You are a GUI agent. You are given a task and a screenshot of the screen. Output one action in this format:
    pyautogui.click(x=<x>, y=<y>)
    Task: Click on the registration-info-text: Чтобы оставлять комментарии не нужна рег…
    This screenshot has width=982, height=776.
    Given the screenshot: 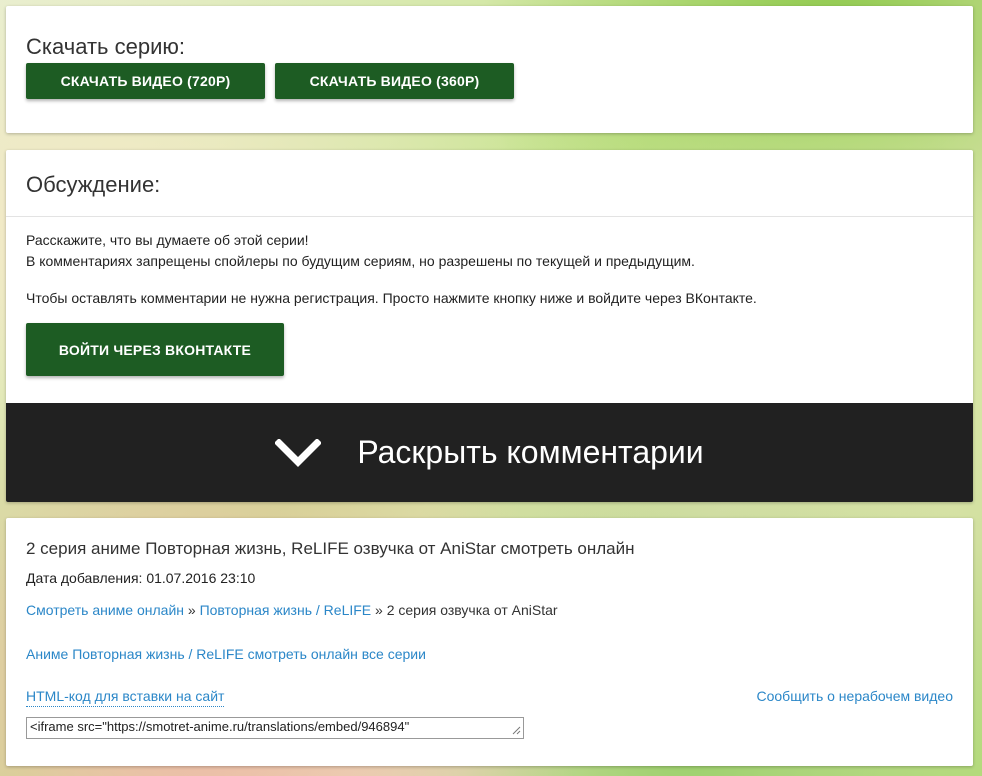 What is the action you would take?
    pyautogui.click(x=391, y=298)
    